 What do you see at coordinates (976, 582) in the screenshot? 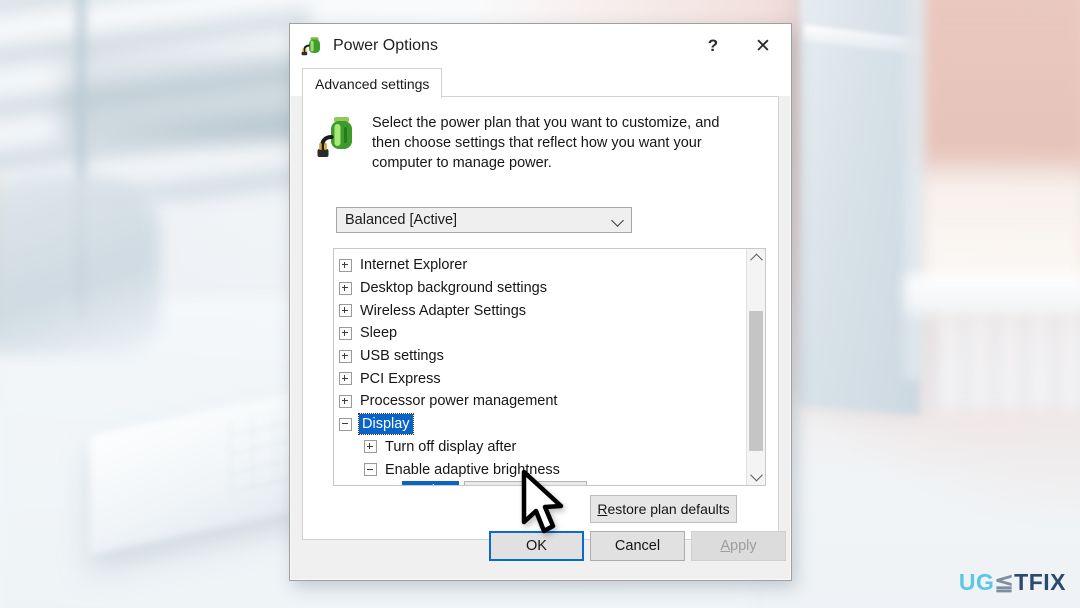
I see `watermark-part-1: UG` at bounding box center [976, 582].